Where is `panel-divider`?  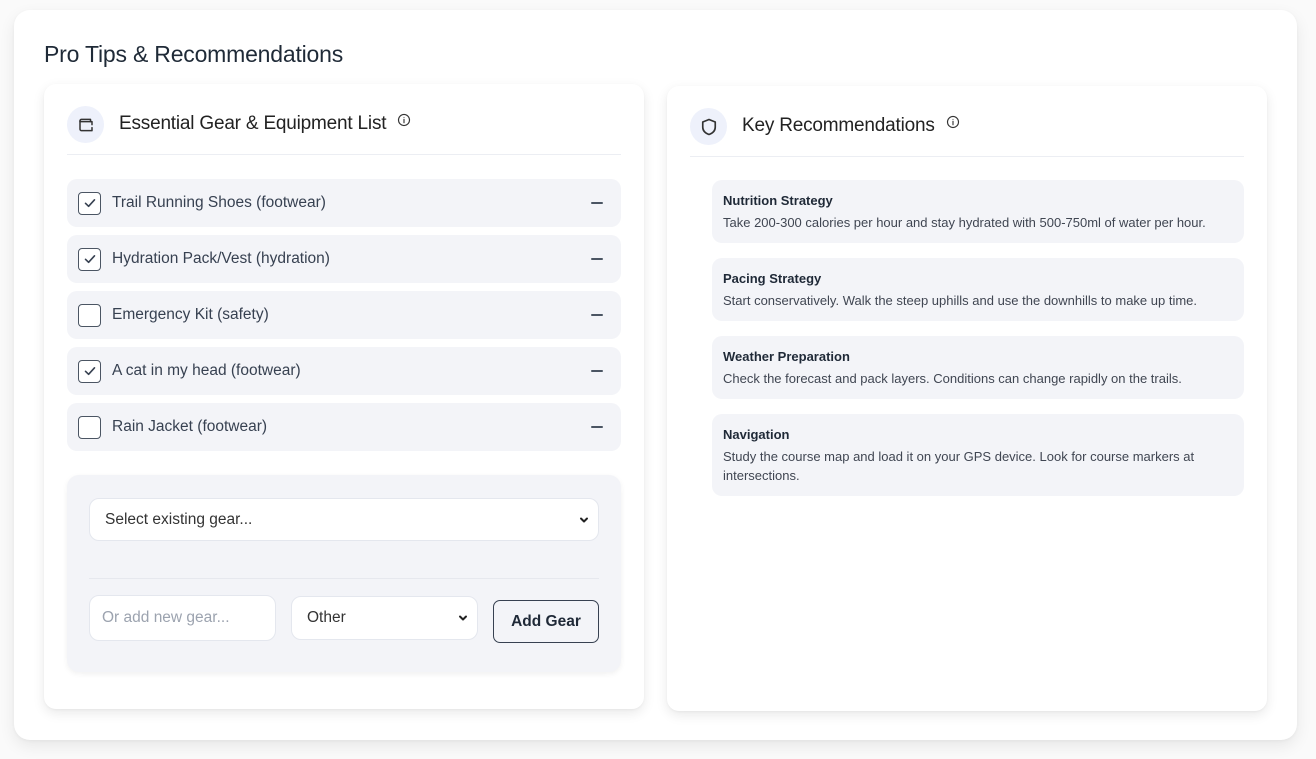
panel-divider is located at coordinates (344, 578).